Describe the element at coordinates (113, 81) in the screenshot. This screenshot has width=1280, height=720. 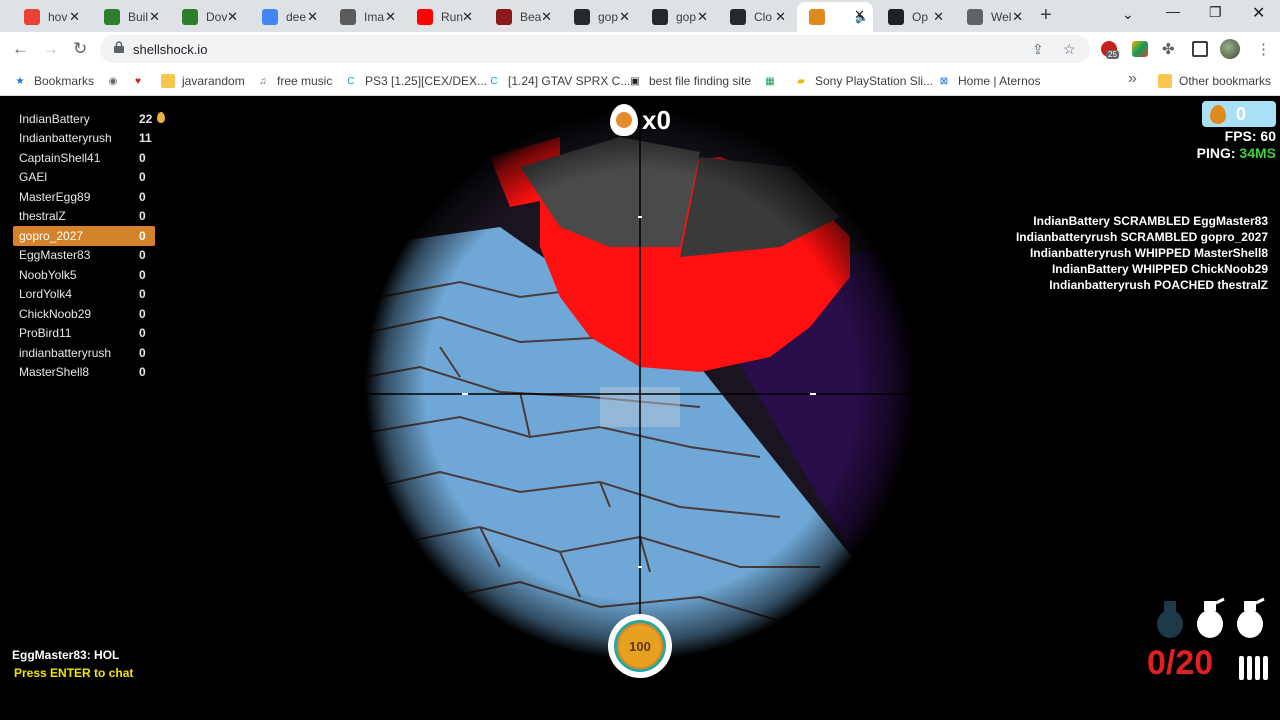
I see `globe-icon: ◉` at that location.